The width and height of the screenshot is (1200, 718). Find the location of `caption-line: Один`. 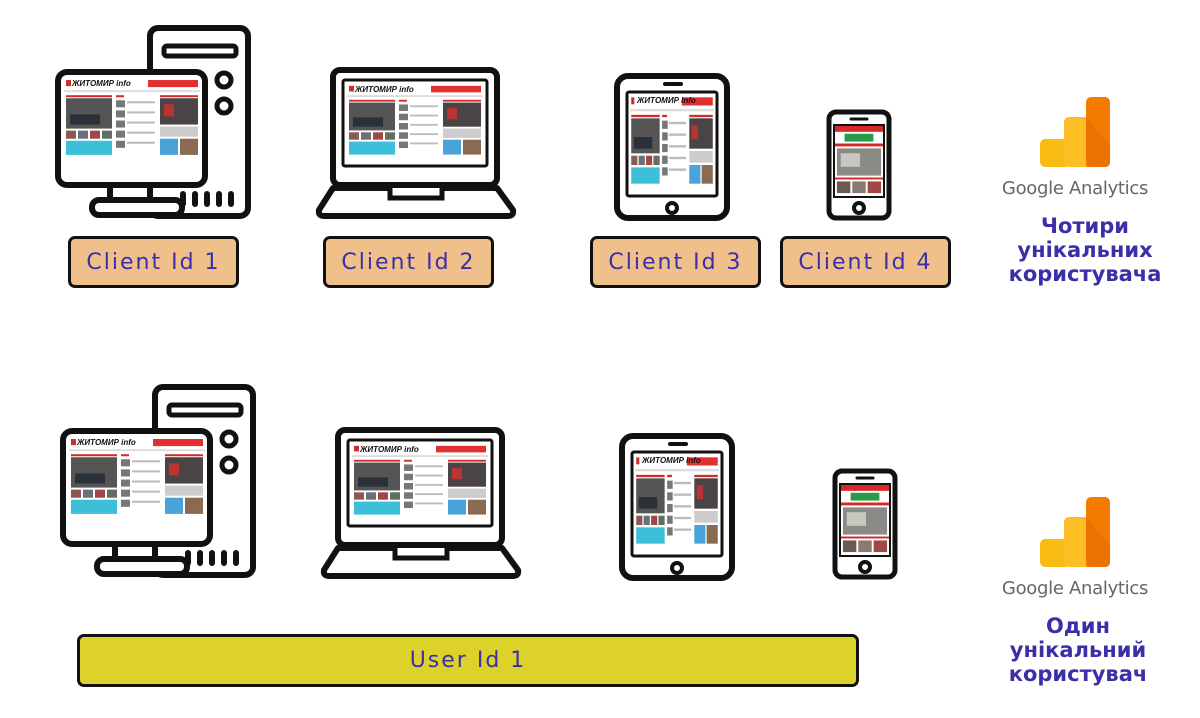

caption-line: Один is located at coordinates (1078, 626).